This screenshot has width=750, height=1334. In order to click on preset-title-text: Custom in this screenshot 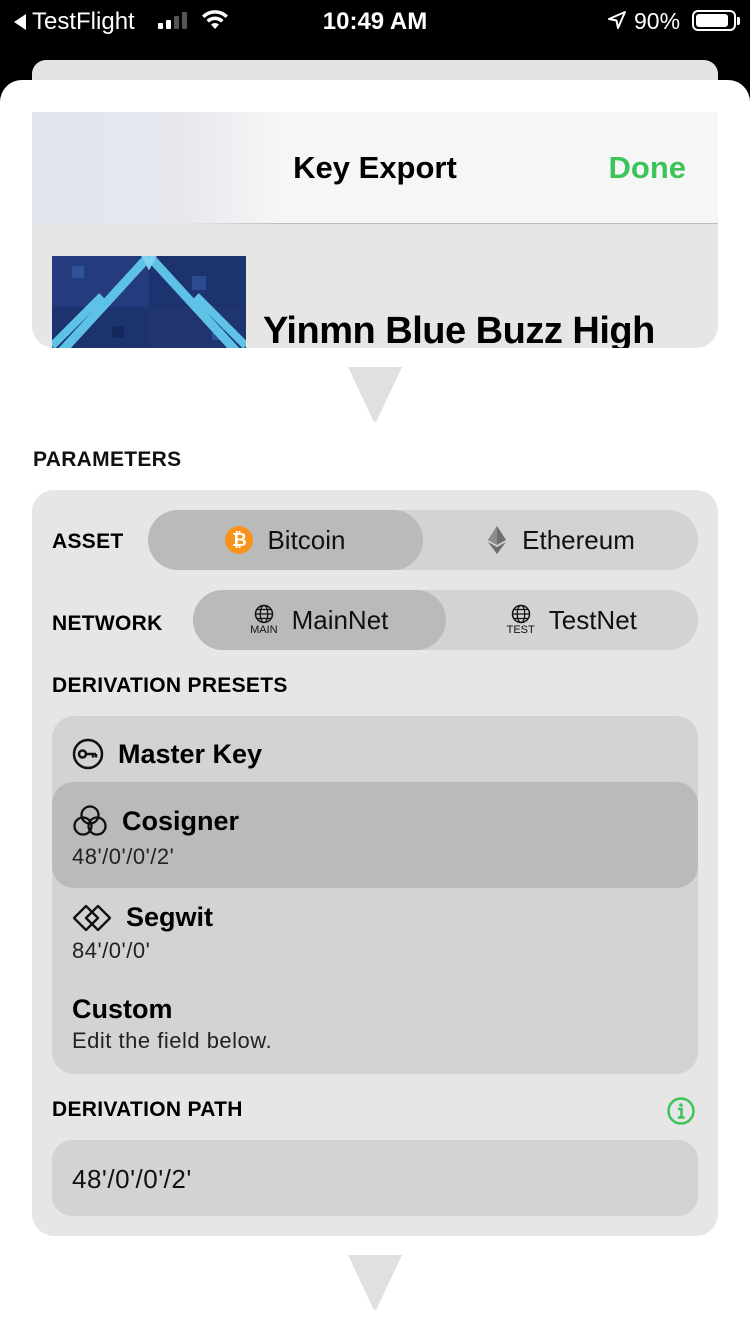, I will do `click(122, 1009)`.